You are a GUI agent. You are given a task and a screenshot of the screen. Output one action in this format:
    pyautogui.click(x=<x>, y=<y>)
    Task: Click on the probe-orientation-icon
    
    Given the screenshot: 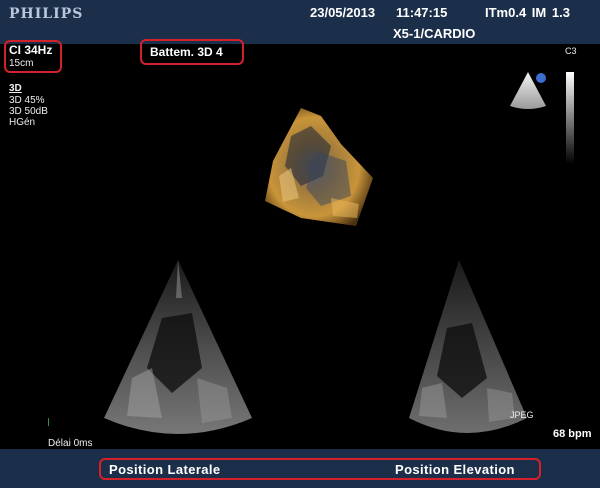 What is the action you would take?
    pyautogui.click(x=528, y=90)
    